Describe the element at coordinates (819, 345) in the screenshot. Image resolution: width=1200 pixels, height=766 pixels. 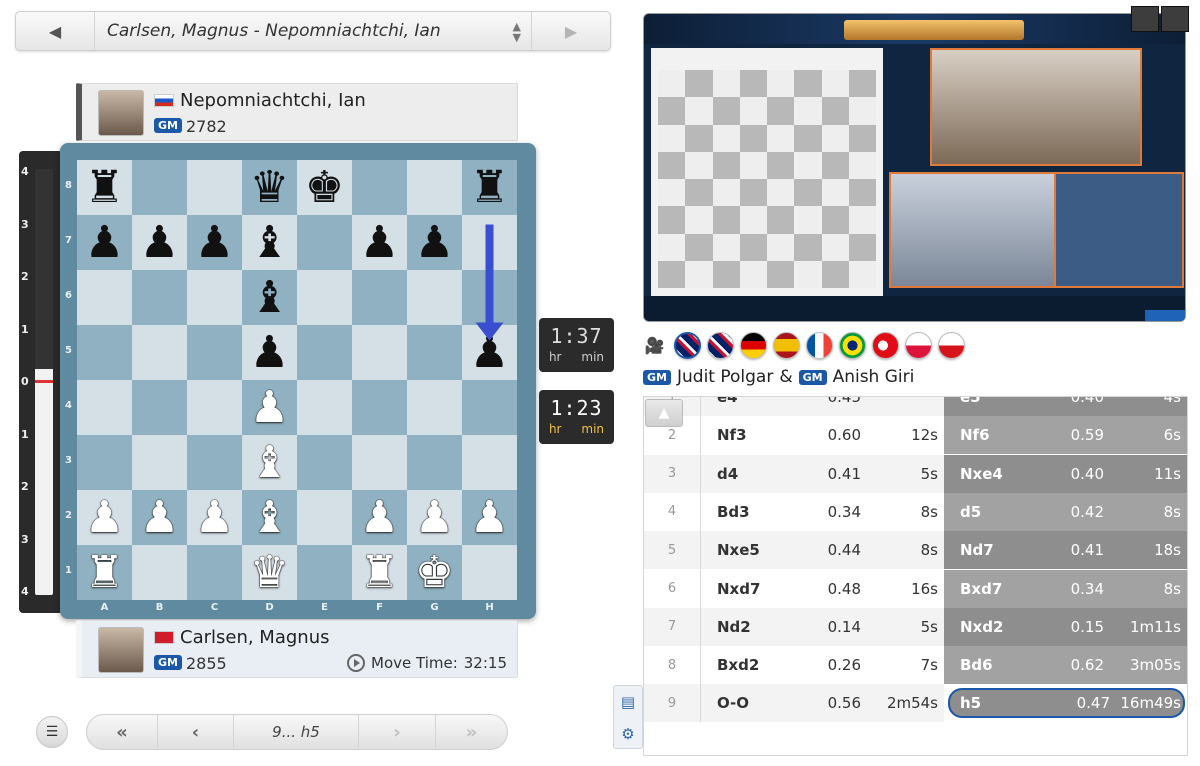
I see `language-fr-button` at that location.